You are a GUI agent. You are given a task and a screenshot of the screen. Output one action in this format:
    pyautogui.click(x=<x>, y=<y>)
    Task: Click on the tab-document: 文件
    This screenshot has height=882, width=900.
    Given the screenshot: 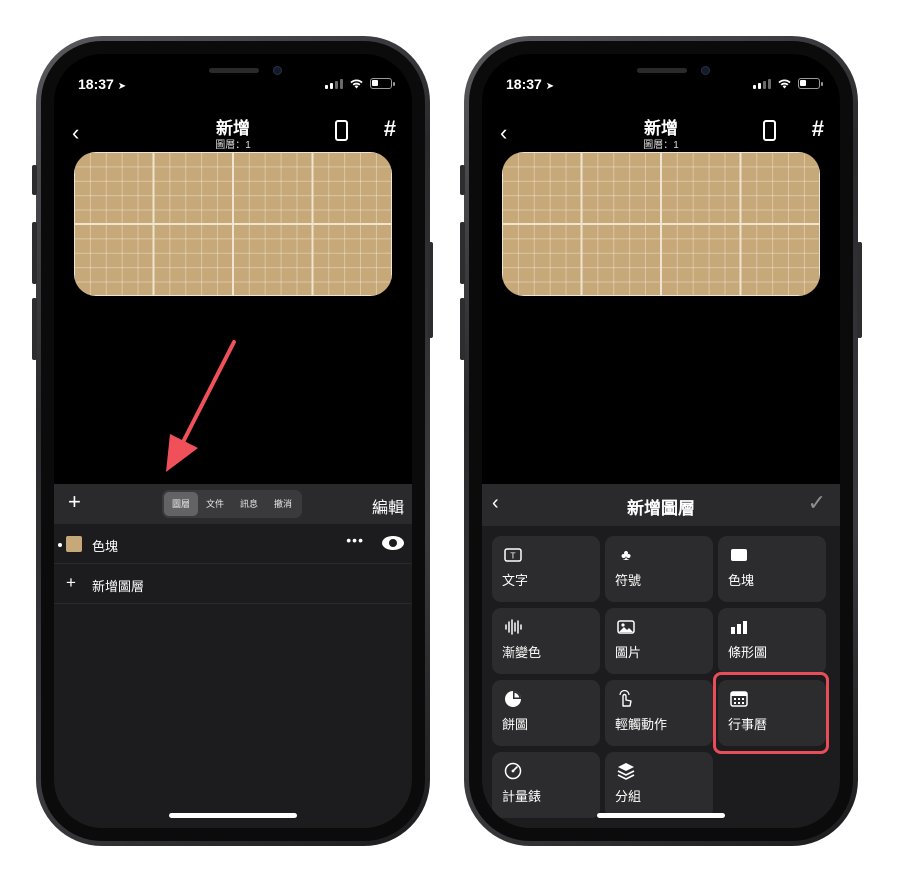 What is the action you would take?
    pyautogui.click(x=215, y=504)
    